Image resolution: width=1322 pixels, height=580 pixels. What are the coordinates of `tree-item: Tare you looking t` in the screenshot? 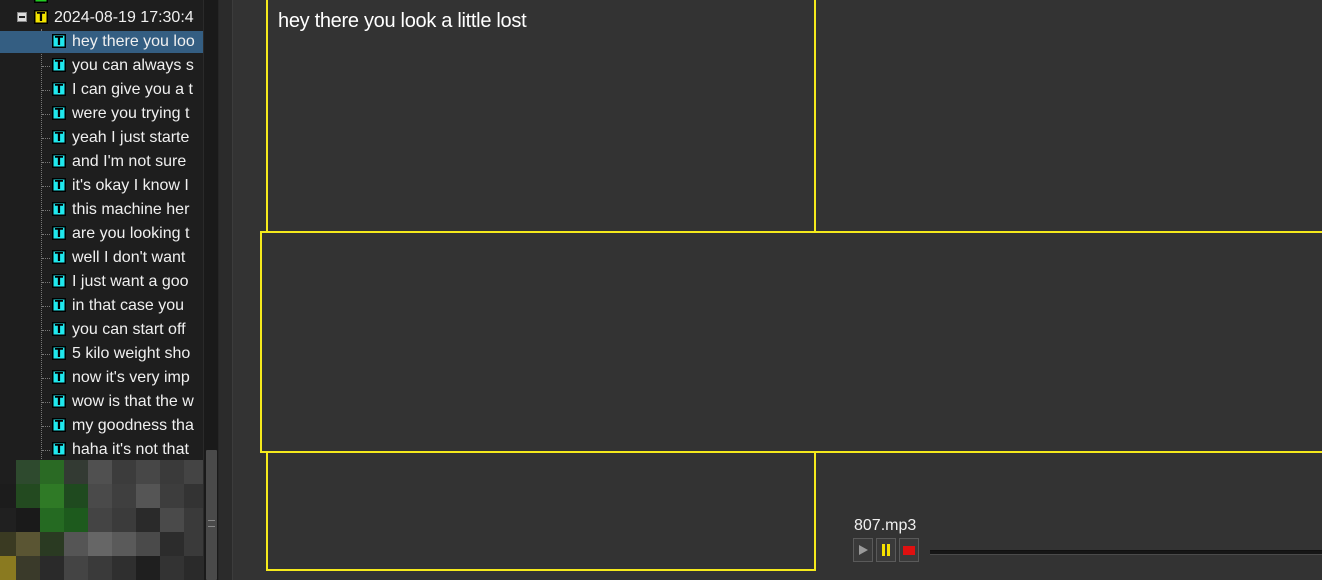 It's located at (127, 234).